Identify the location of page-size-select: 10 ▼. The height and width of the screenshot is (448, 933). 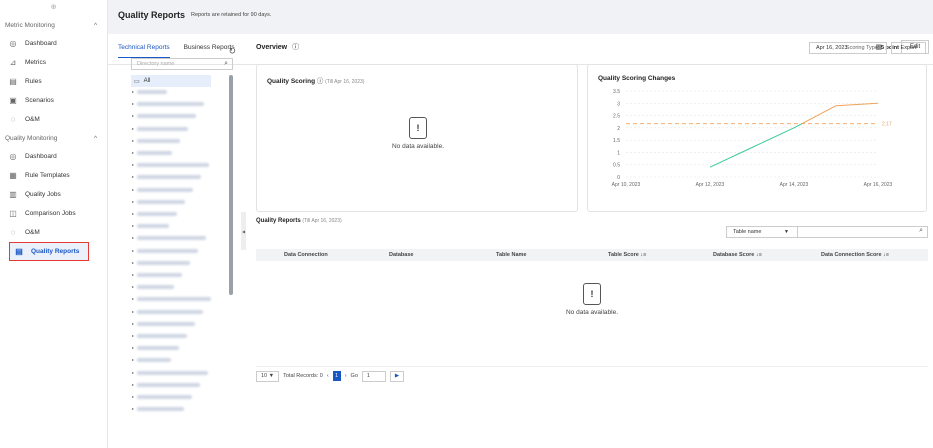
(268, 376).